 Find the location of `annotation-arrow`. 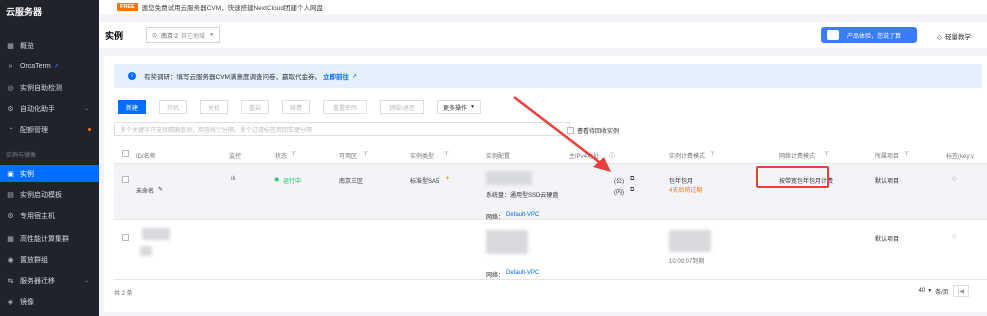

annotation-arrow is located at coordinates (562, 134).